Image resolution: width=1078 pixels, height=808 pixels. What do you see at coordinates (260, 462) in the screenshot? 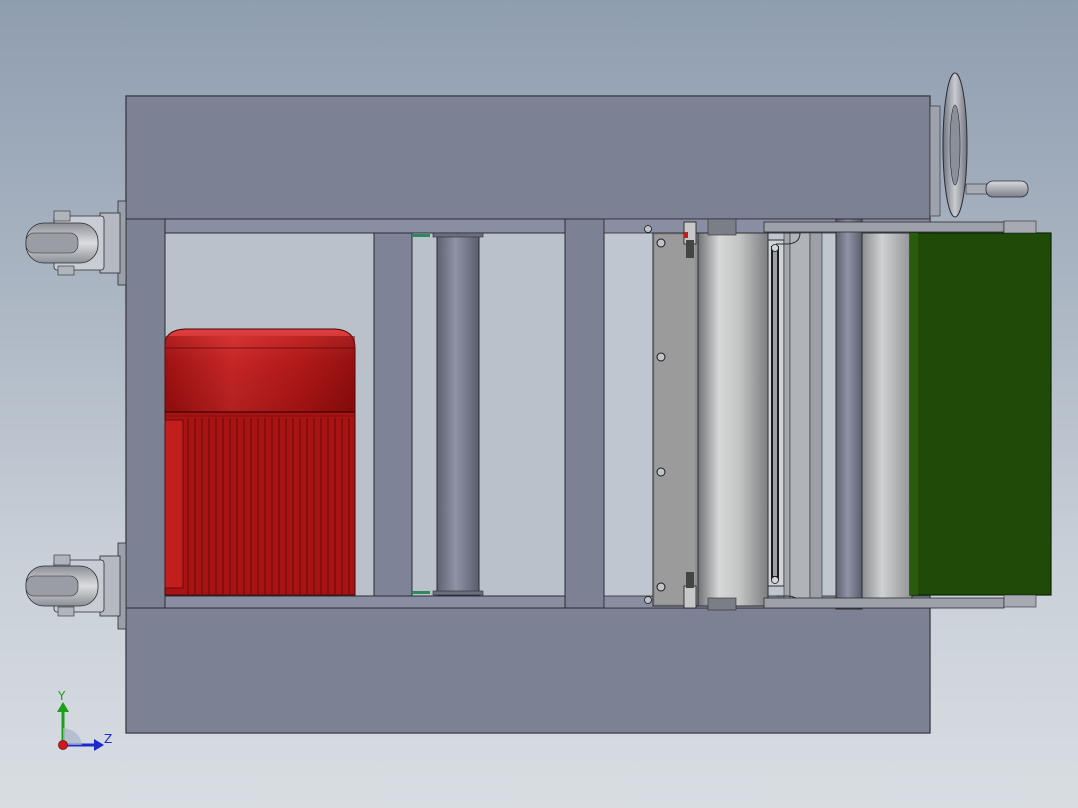
I see `electric-motor` at bounding box center [260, 462].